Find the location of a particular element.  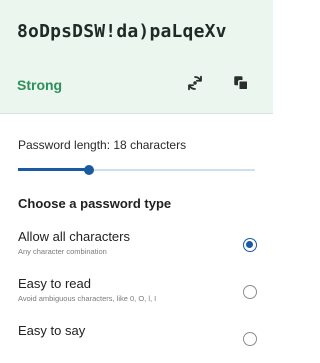

password-length-slider is located at coordinates (136, 170).